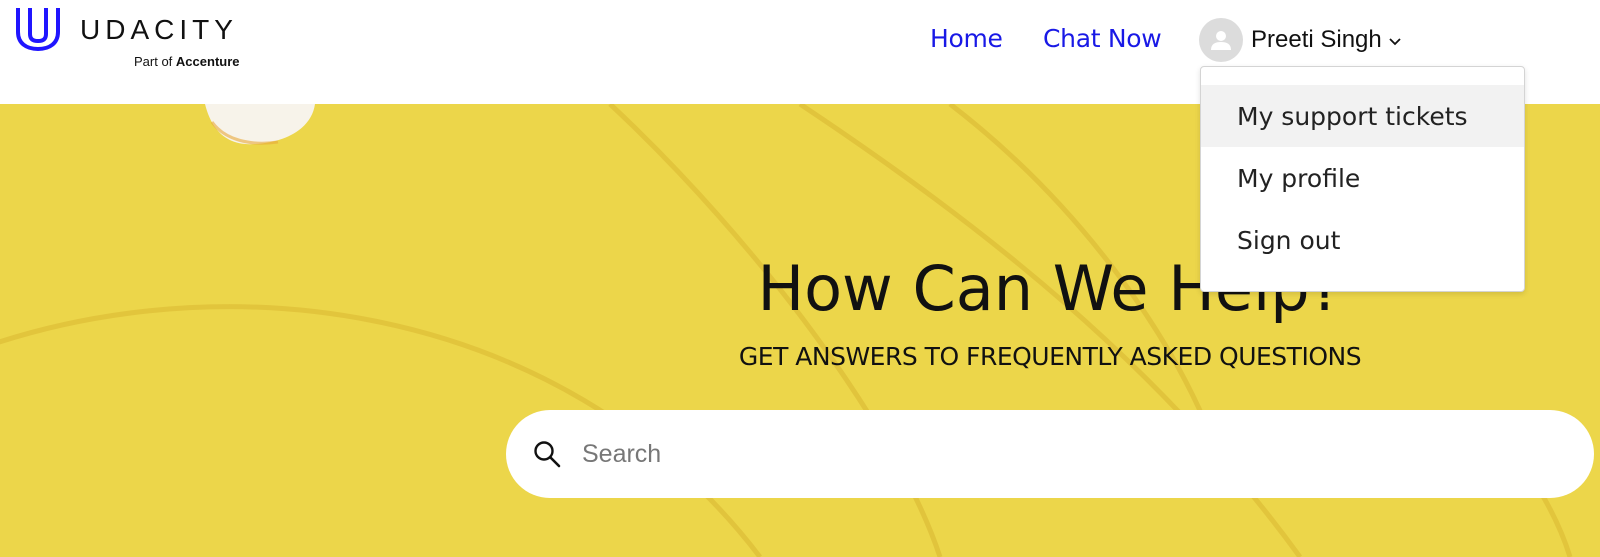 This screenshot has height=557, width=1600. What do you see at coordinates (1316, 39) in the screenshot?
I see `user-name: Preeti Singh` at bounding box center [1316, 39].